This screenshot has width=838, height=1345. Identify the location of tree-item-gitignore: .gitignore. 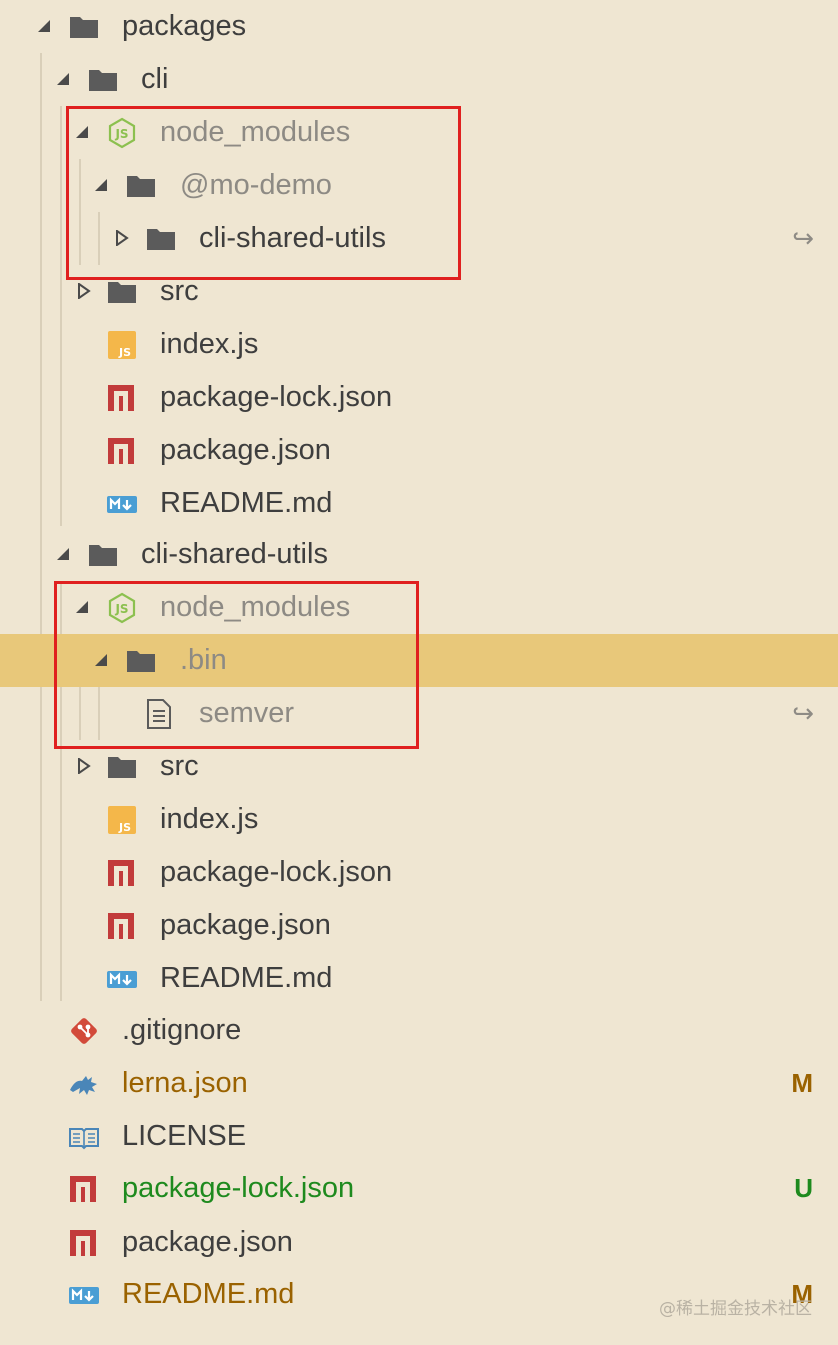
(419, 1030).